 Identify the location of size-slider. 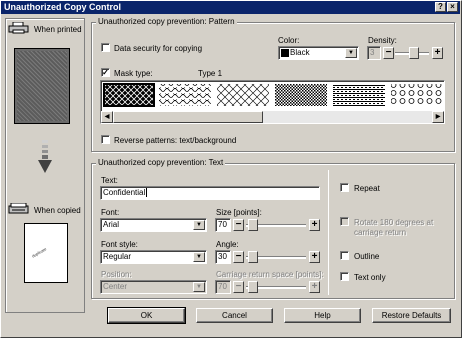
(276, 225).